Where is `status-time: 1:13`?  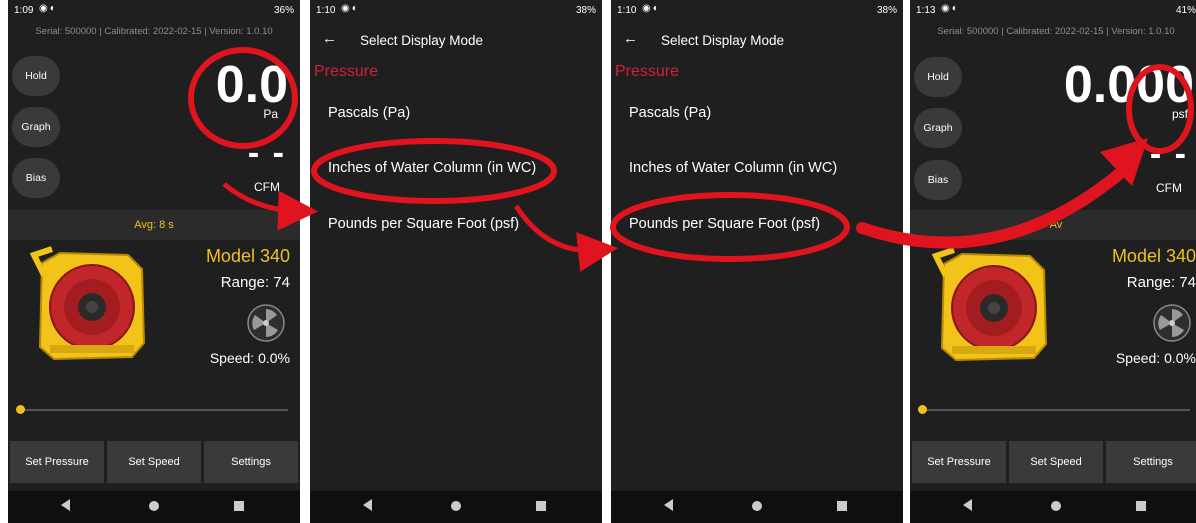 status-time: 1:13 is located at coordinates (926, 10).